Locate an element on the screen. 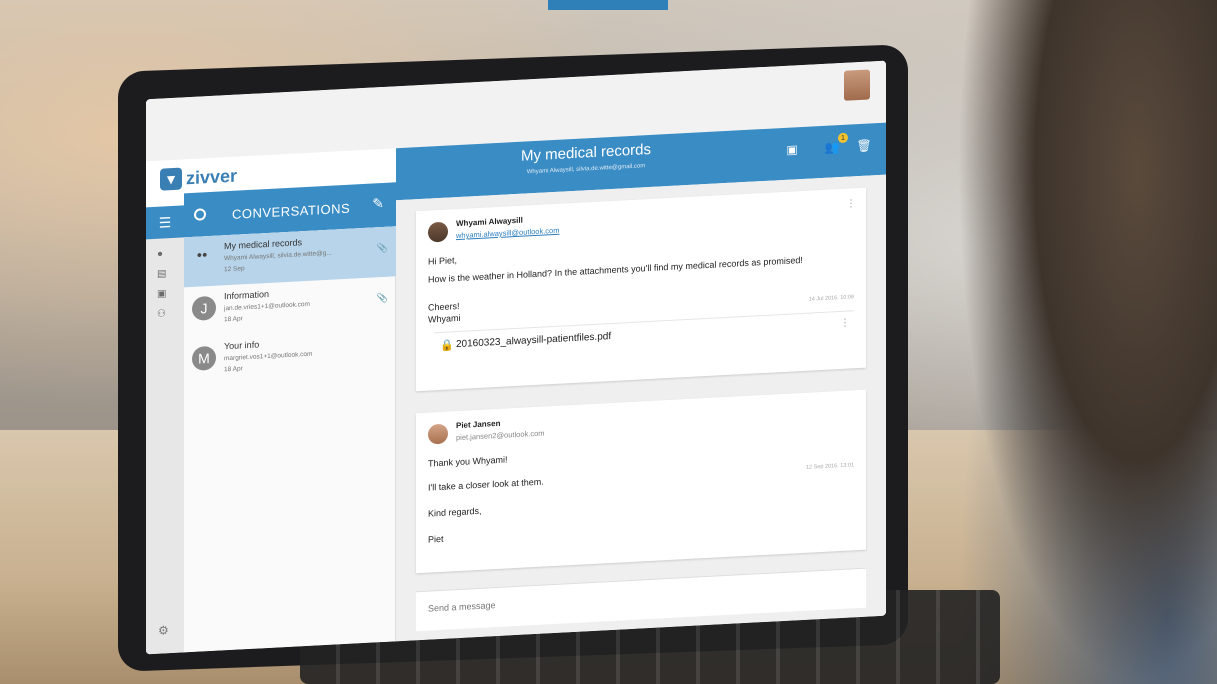 The image size is (1217, 684). message-text: I'll take a closer look at them. is located at coordinates (486, 484).